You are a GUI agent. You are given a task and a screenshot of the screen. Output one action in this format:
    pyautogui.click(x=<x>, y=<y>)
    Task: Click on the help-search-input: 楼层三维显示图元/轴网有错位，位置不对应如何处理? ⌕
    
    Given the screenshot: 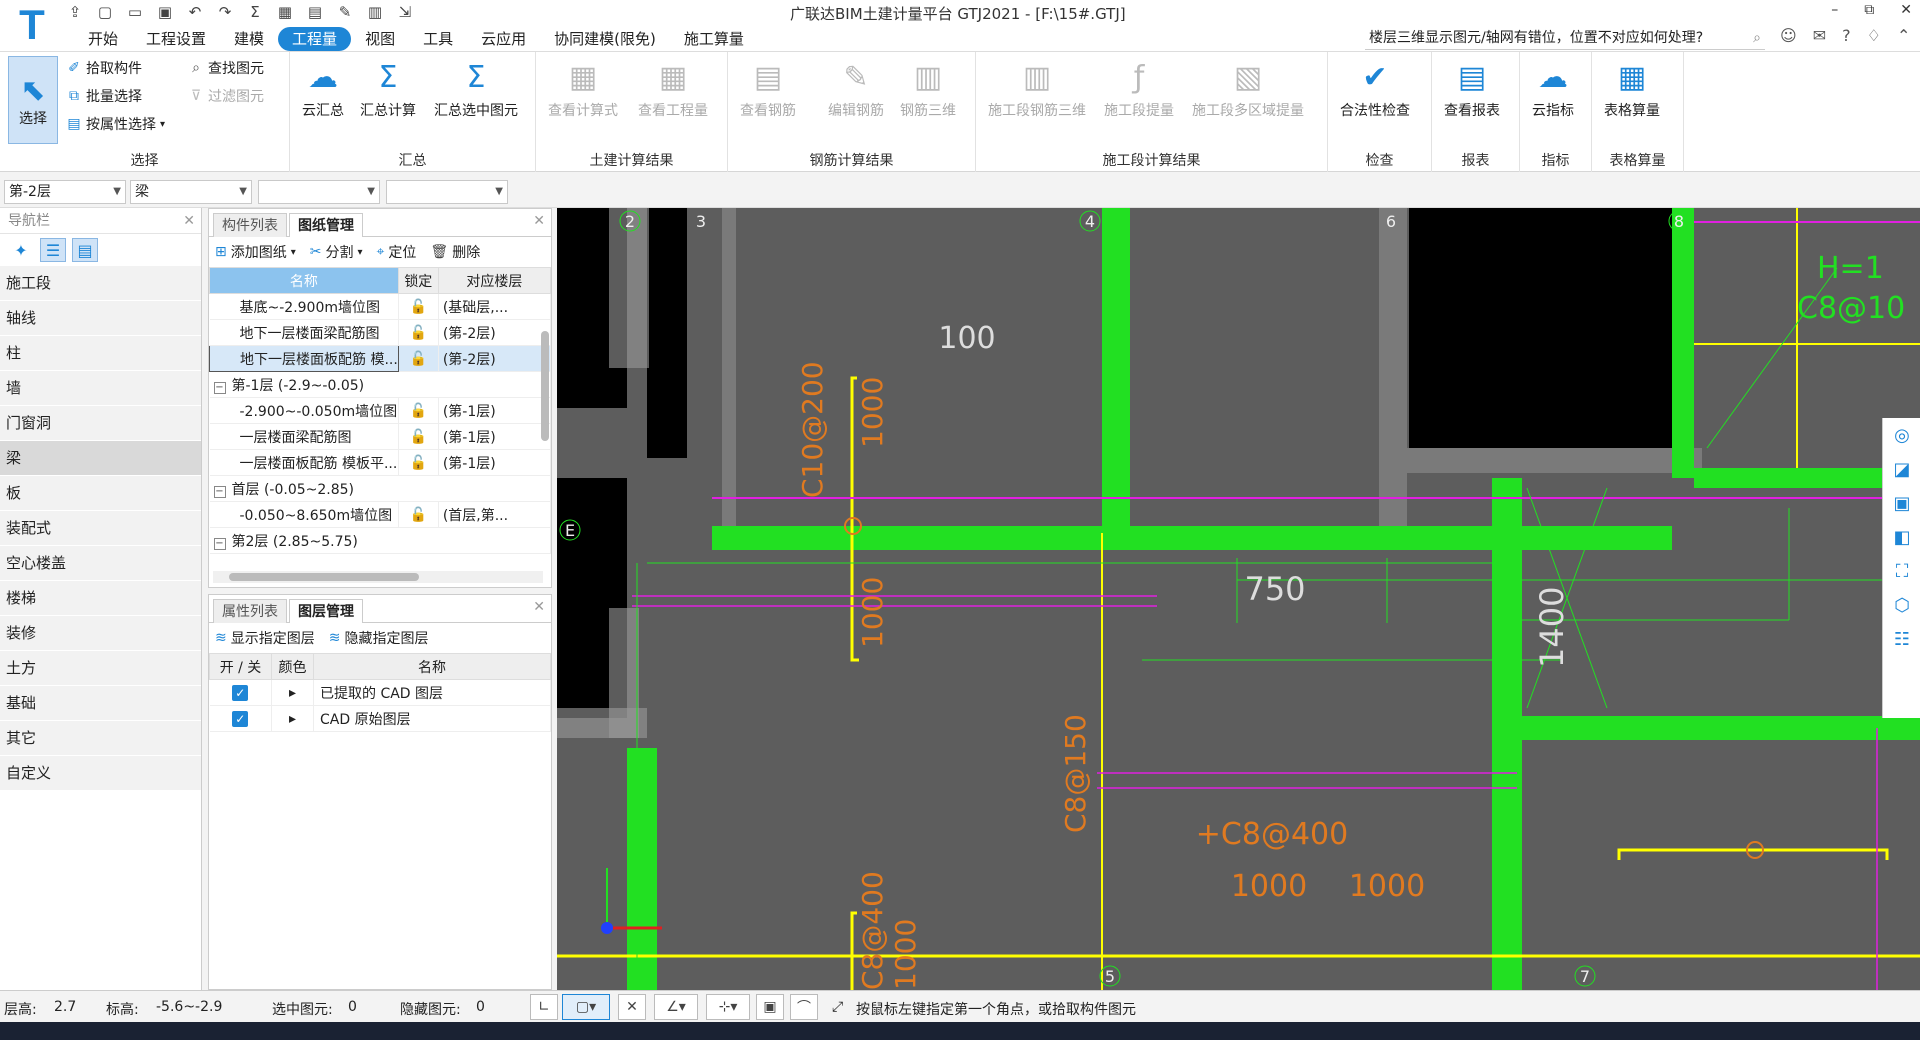 What is the action you would take?
    pyautogui.click(x=1565, y=38)
    